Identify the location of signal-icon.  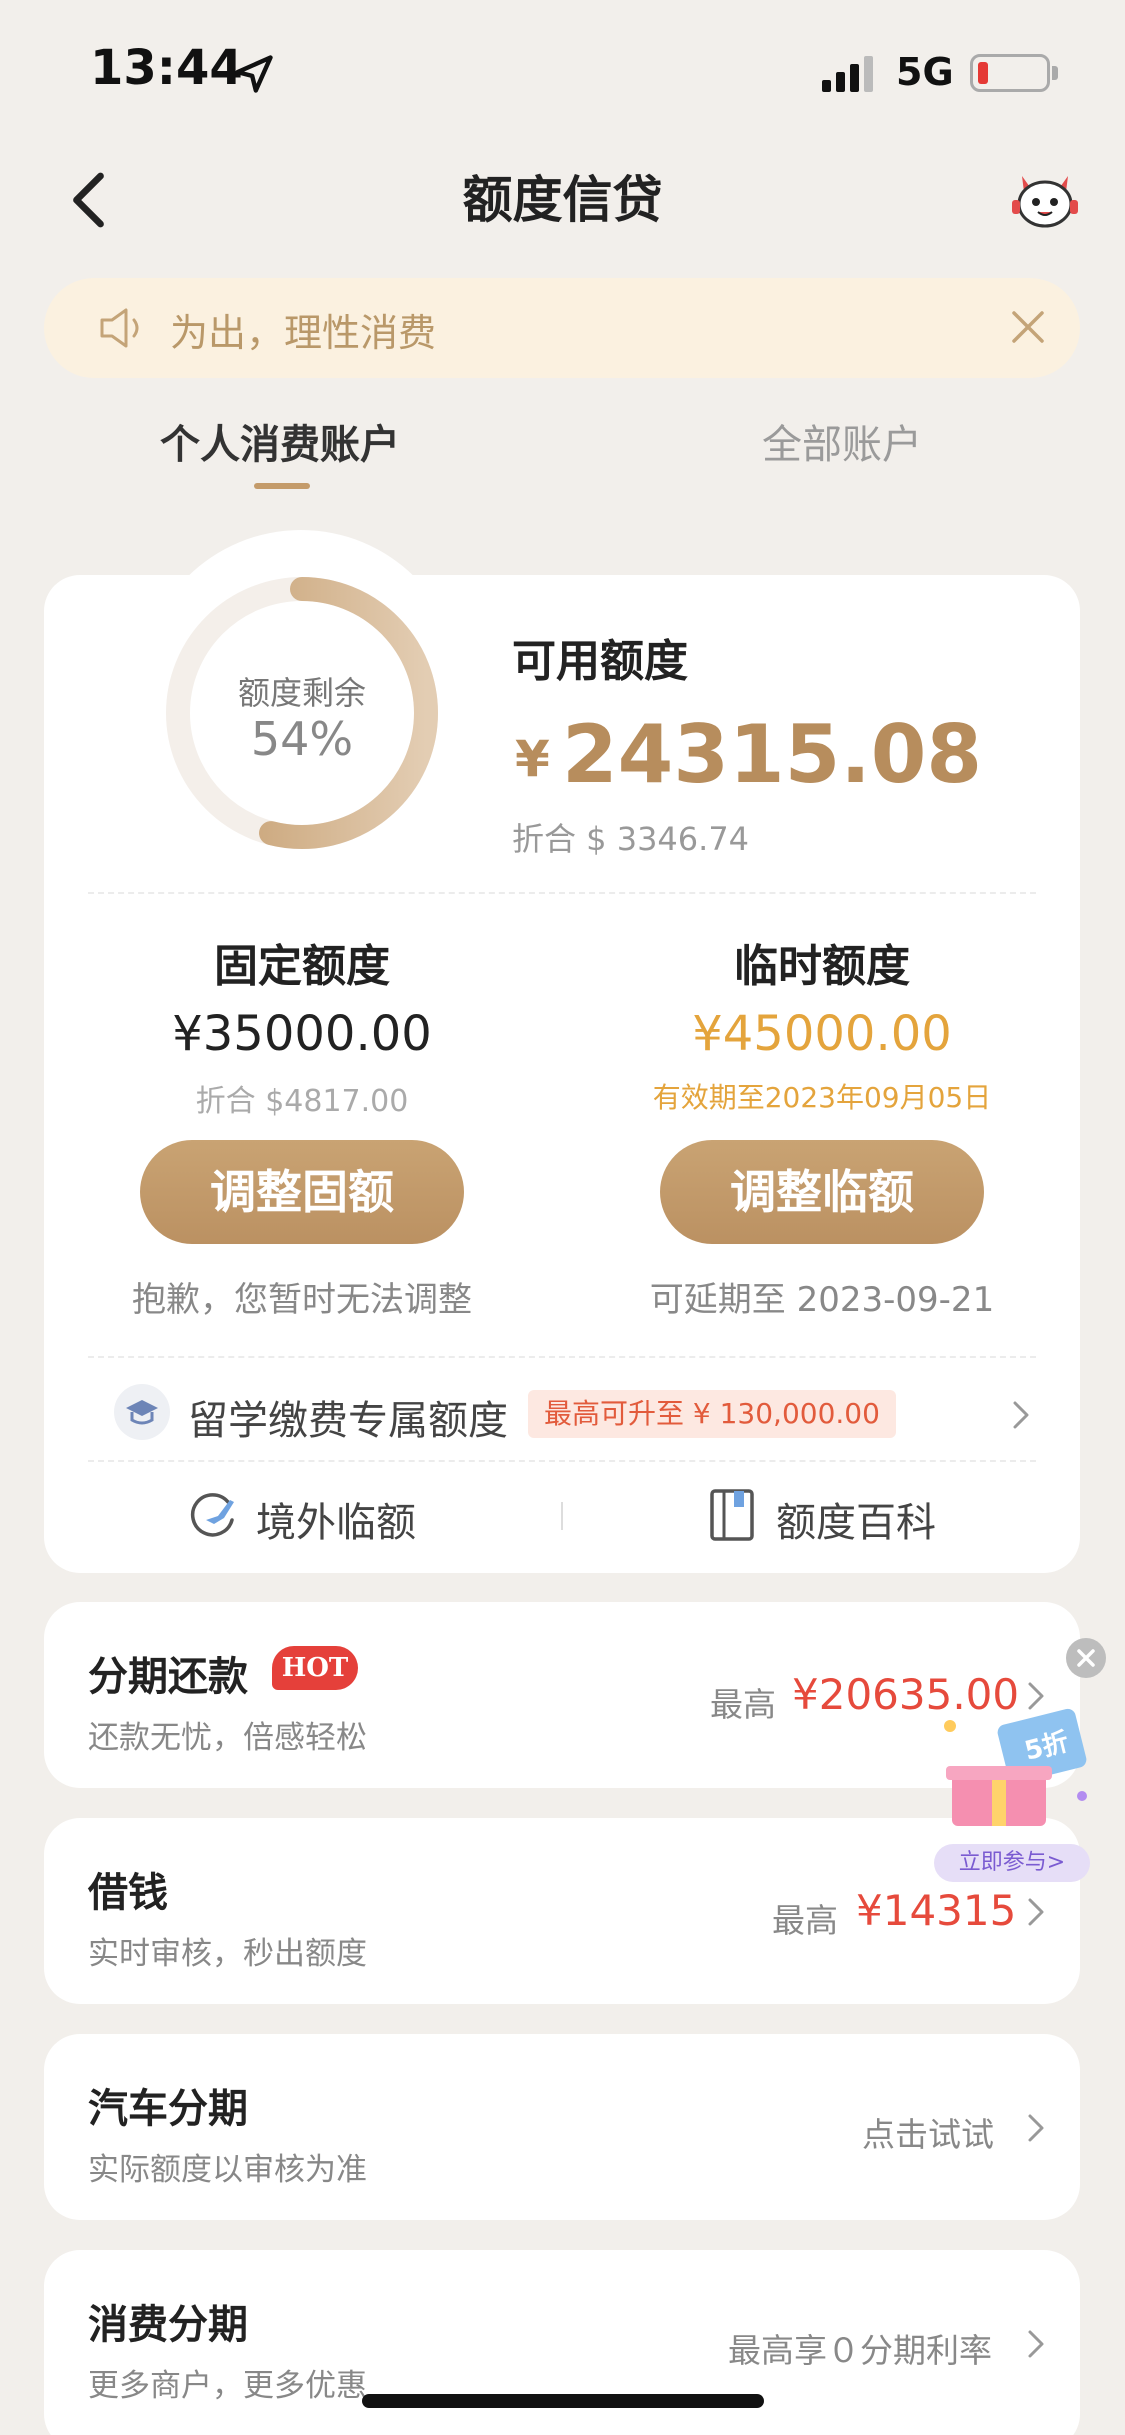
(847, 74).